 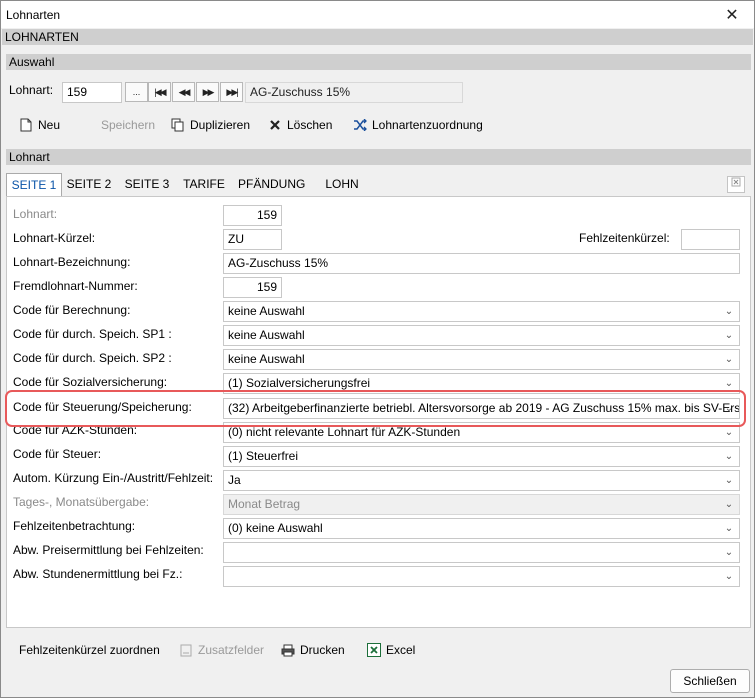 I want to click on code-sv-label: Code für Sozialversicherung:, so click(x=90, y=382).